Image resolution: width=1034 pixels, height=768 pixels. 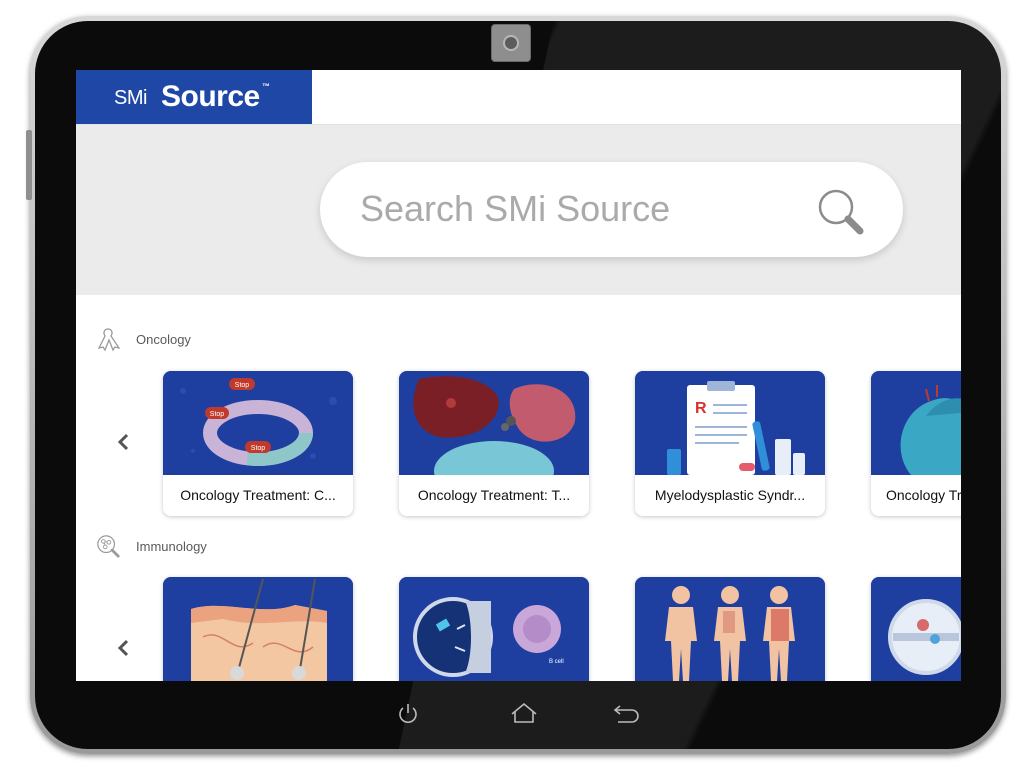 What do you see at coordinates (408, 713) in the screenshot?
I see `power-icon` at bounding box center [408, 713].